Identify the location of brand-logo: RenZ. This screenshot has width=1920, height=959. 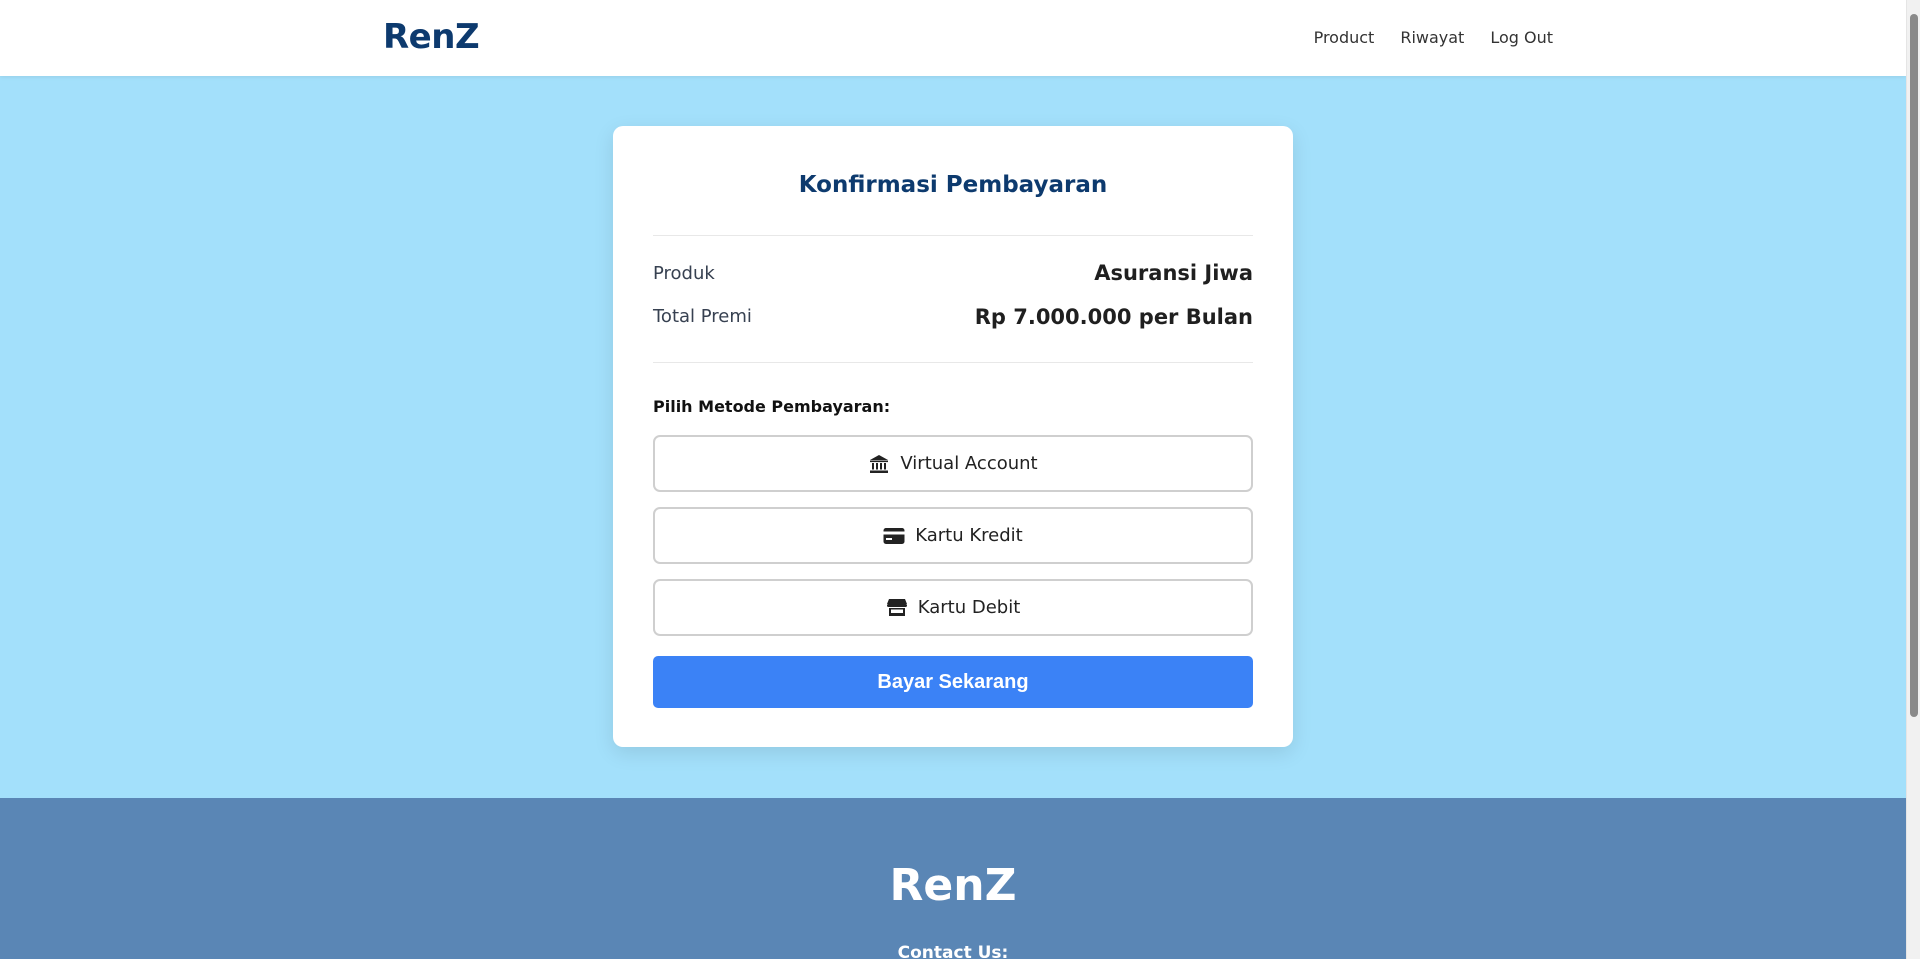
(431, 37).